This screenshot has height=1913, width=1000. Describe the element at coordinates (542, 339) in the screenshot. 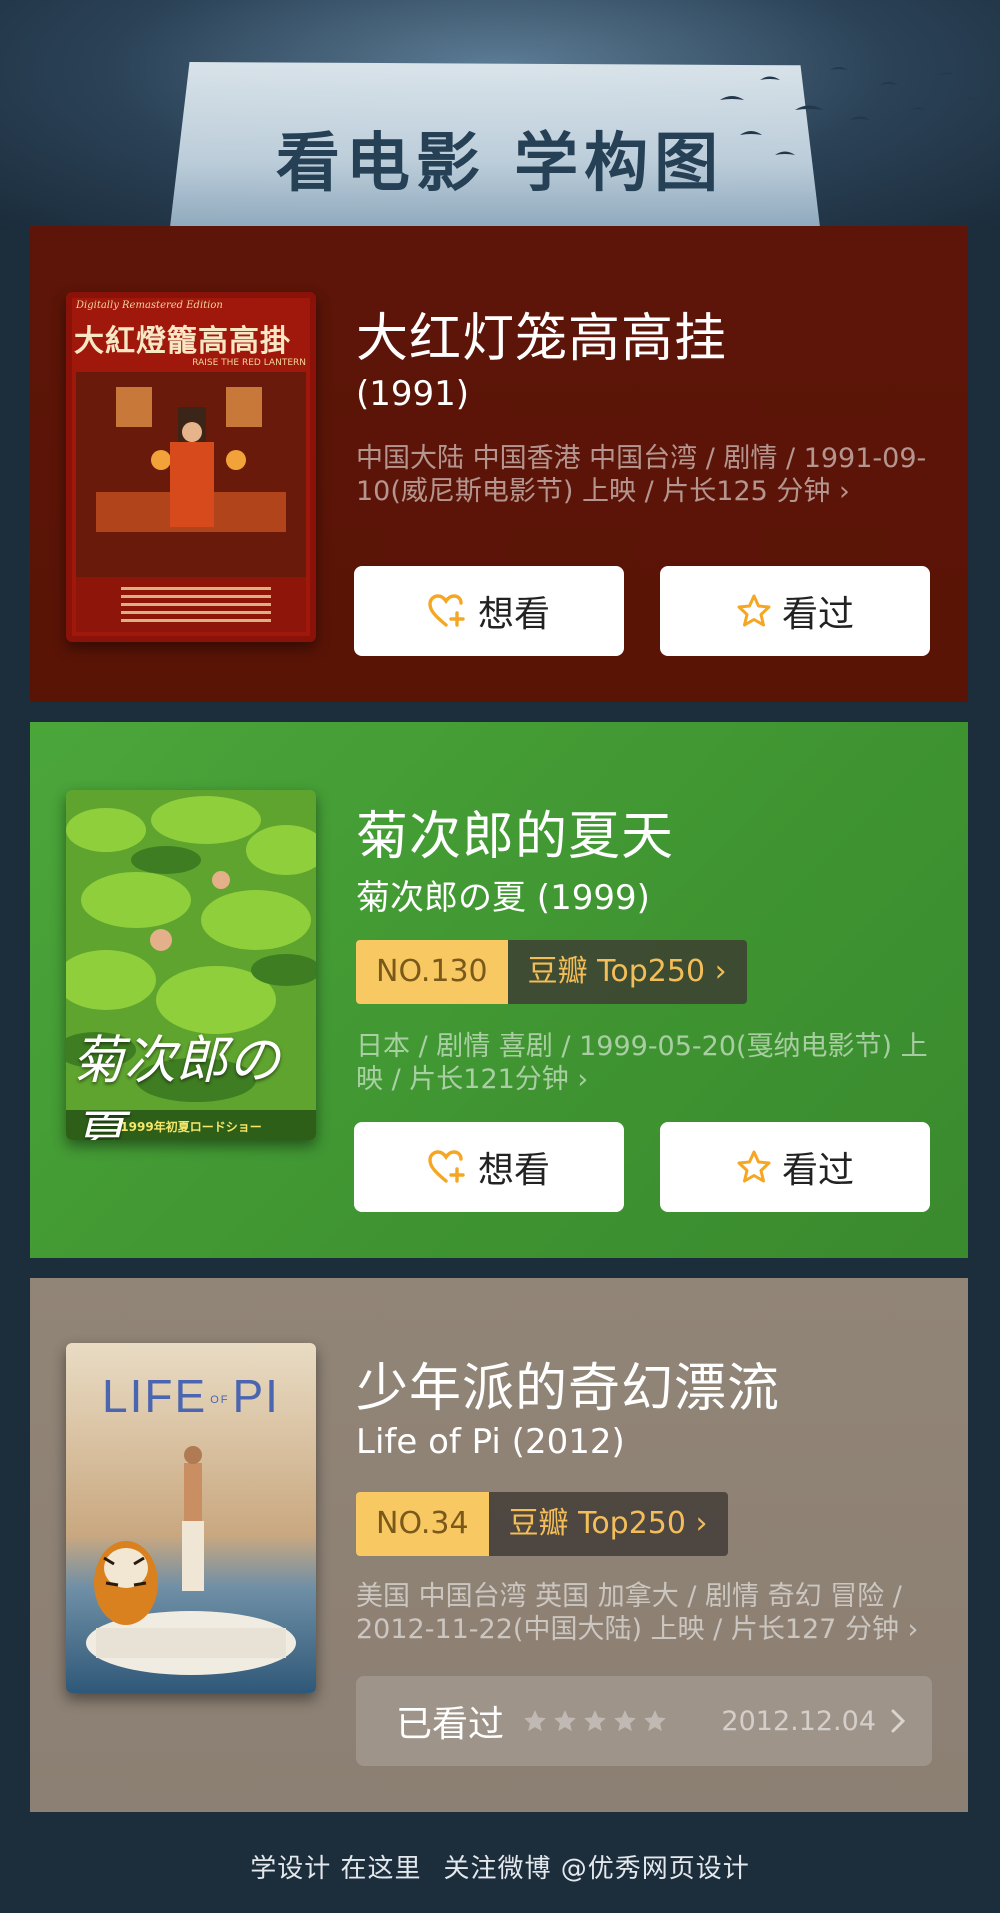

I see `movie-title: 大红灯笼高高挂` at that location.